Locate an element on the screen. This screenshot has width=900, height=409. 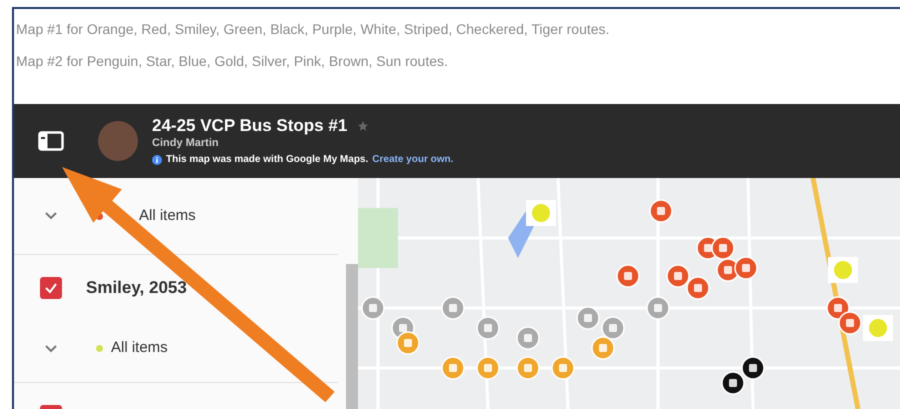
checkmark-icon is located at coordinates (51, 288).